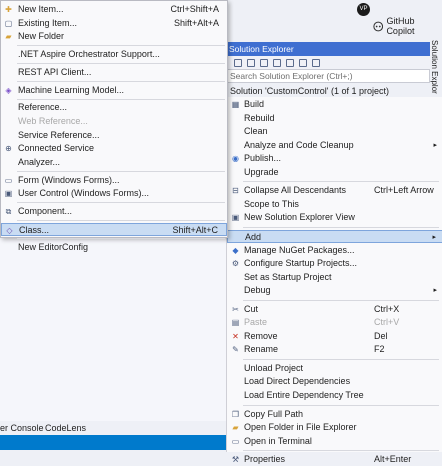  I want to click on menu-item-set-as-startup-project: Set as Startup Project, so click(334, 277).